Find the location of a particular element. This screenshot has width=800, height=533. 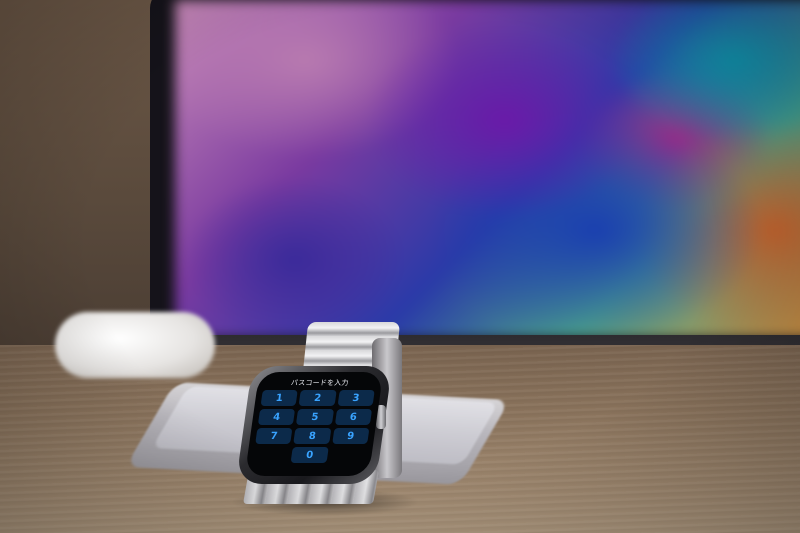

passcode-keypad: 1 2 3 4 5 6 7 8 9 0 is located at coordinates (314, 426).